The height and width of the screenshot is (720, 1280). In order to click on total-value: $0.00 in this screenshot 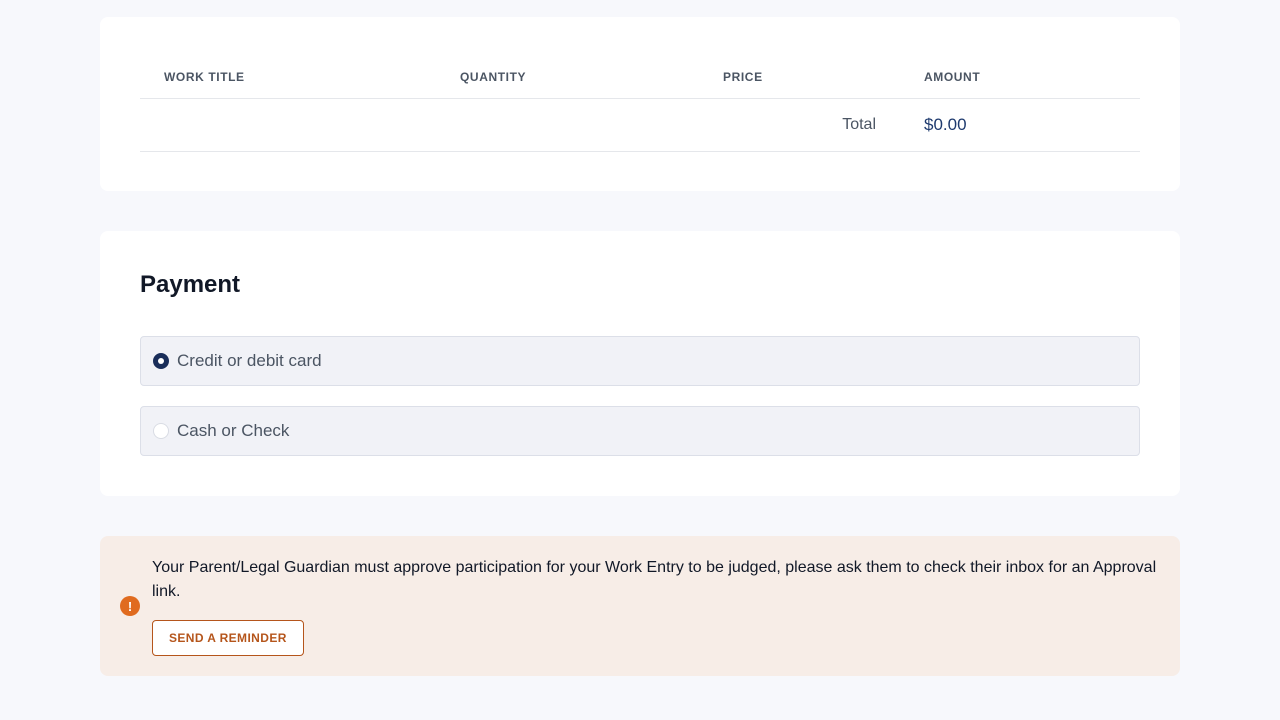, I will do `click(1020, 125)`.